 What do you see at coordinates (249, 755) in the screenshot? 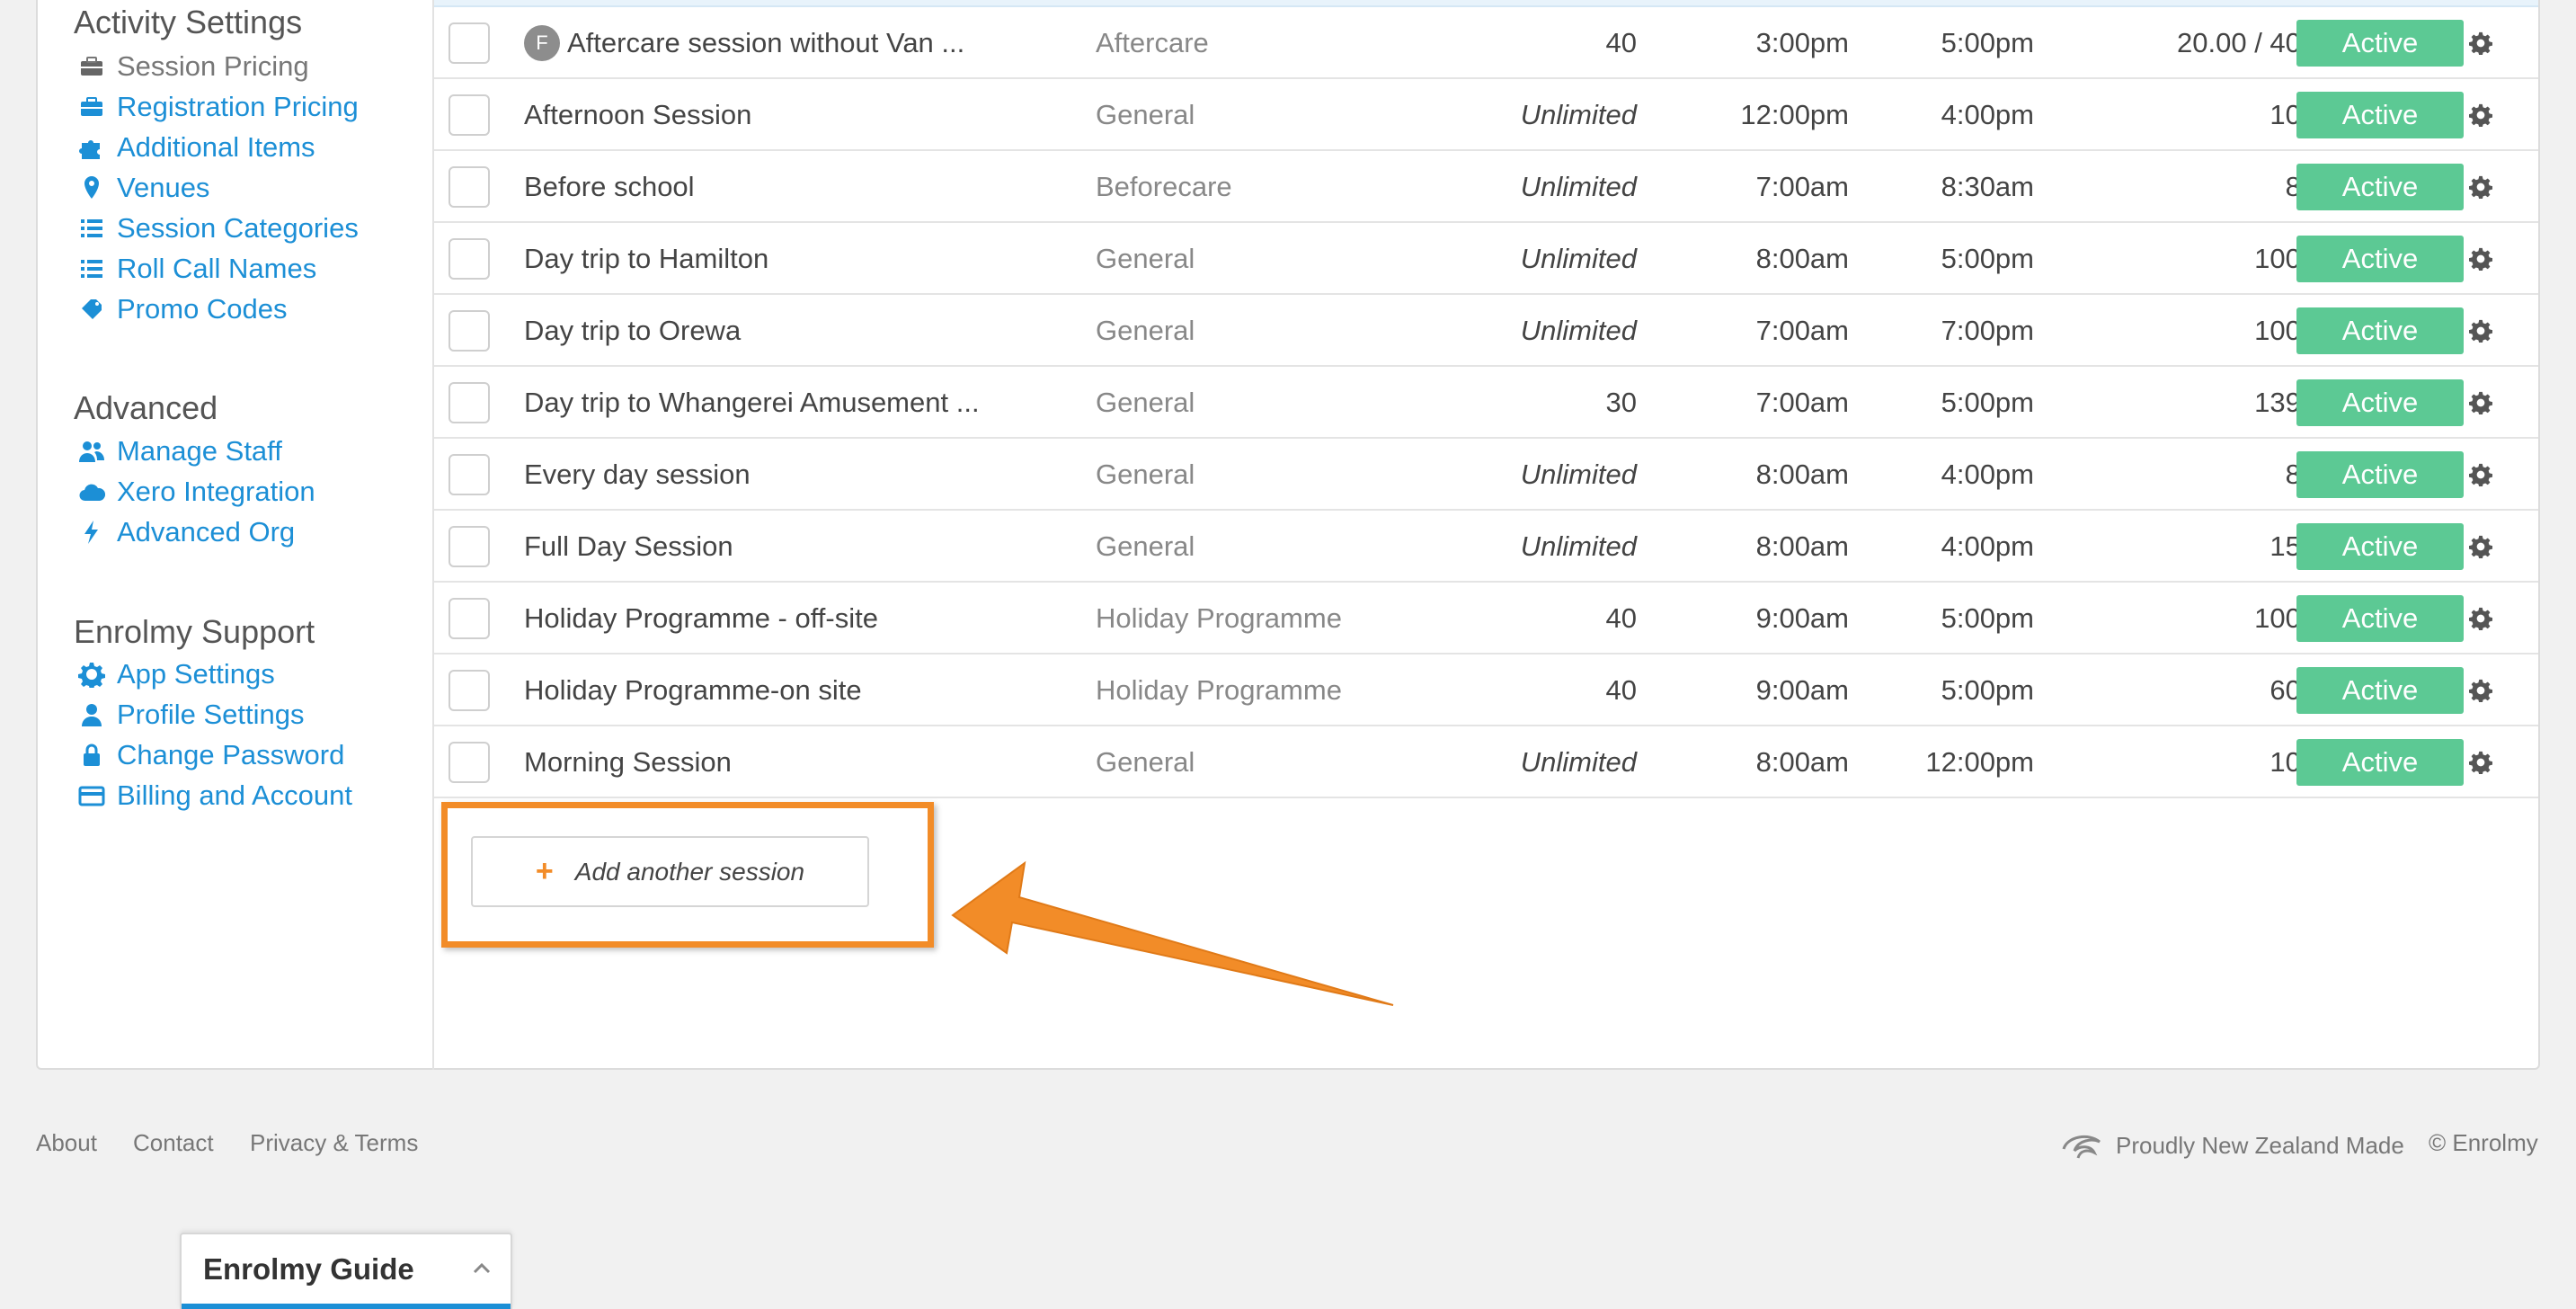
I see `sidebar-item-change-password: Change Password` at bounding box center [249, 755].